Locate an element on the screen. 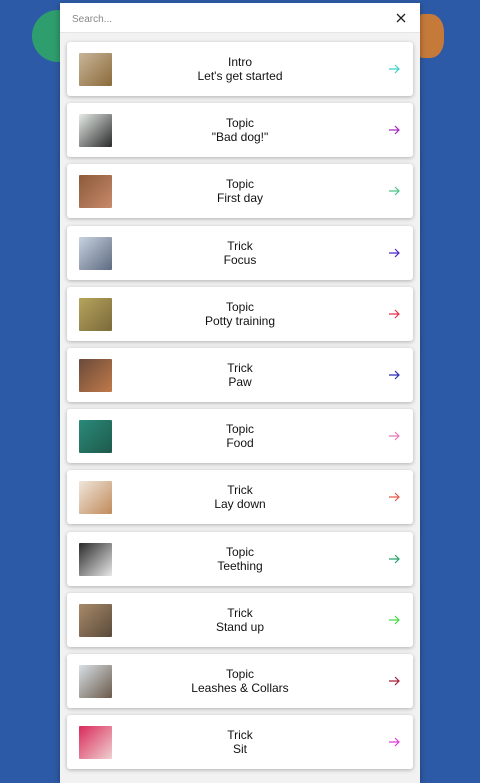 This screenshot has width=480, height=783. lesson-card: Topic "Bad dog!" is located at coordinates (240, 130).